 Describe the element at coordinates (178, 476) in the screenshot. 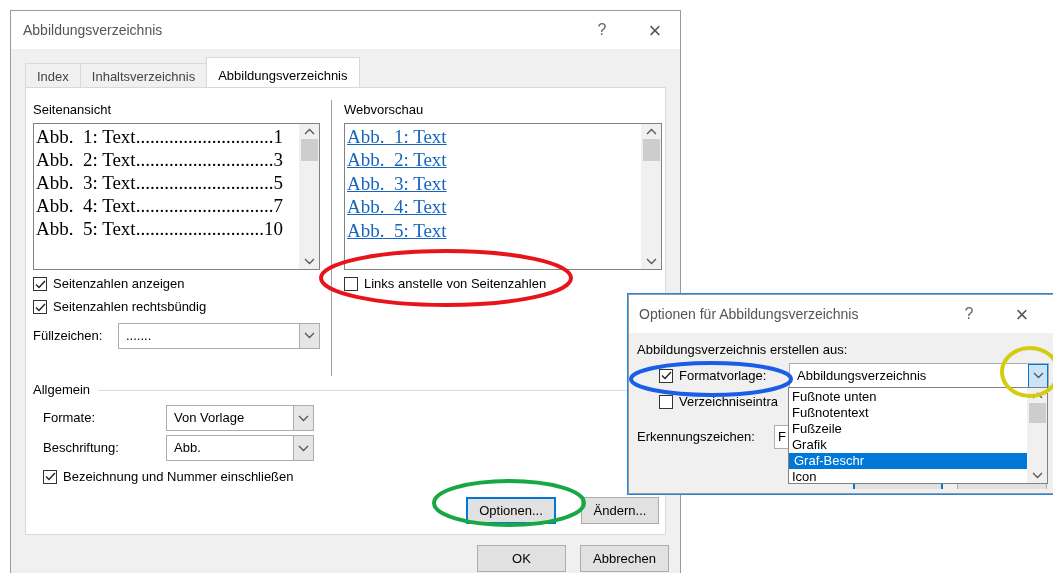

I see `checkbox-label: Bezeichnung und Nummer einschließen` at that location.